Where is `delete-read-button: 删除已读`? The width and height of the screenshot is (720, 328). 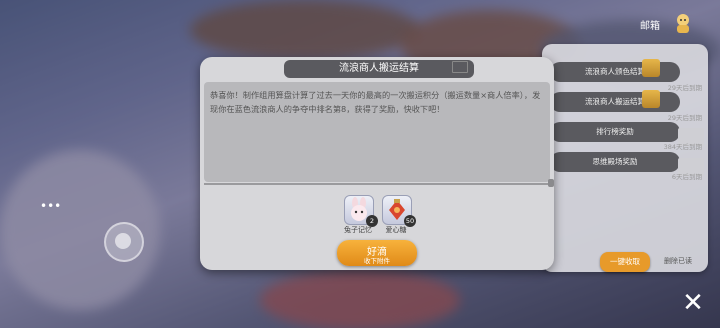 delete-read-button: 删除已读 is located at coordinates (678, 261).